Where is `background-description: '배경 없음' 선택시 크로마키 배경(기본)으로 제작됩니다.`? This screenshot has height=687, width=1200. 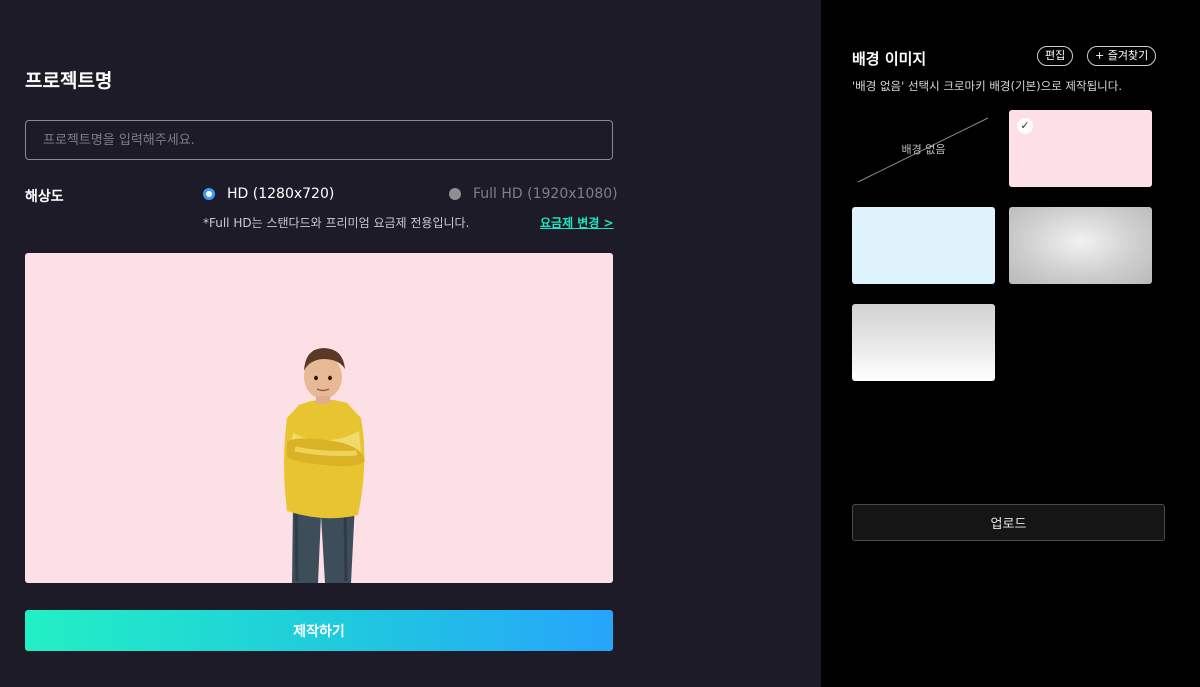 background-description: '배경 없음' 선택시 크로마키 배경(기본)으로 제작됩니다. is located at coordinates (987, 86).